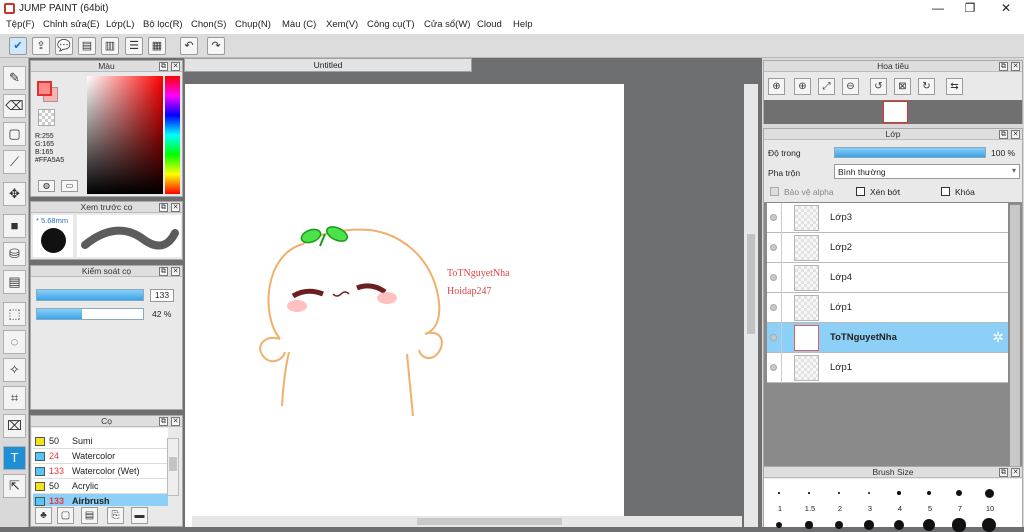  I want to click on share-icon: ⇪, so click(41, 46).